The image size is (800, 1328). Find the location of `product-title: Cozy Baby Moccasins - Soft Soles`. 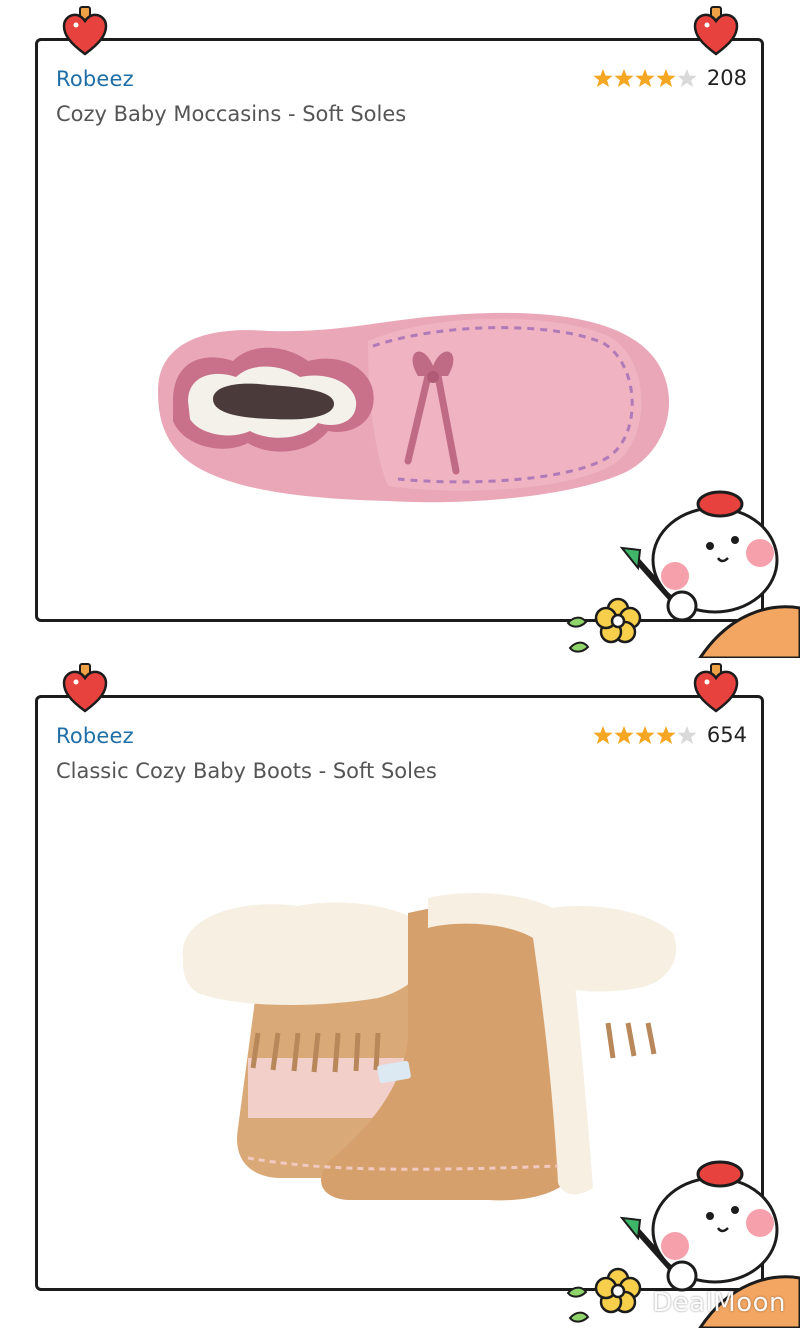

product-title: Cozy Baby Moccasins - Soft Soles is located at coordinates (231, 114).